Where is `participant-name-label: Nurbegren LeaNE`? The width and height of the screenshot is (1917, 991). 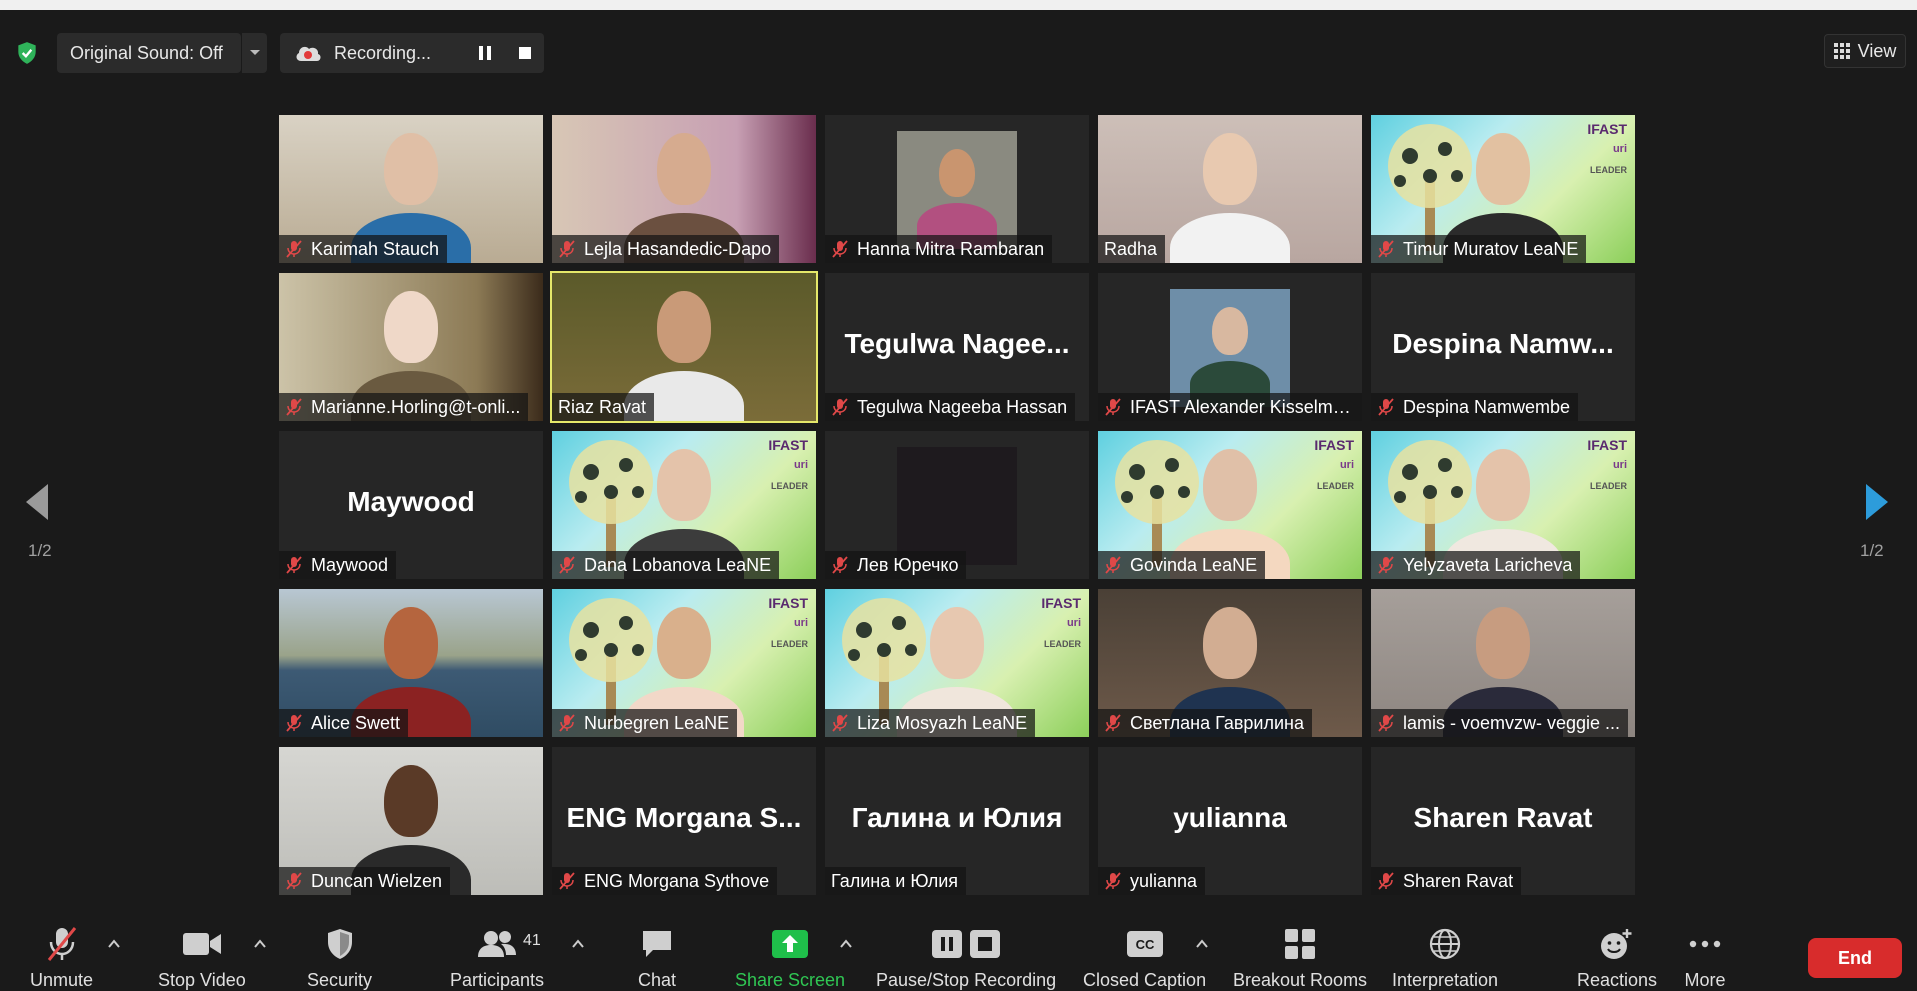 participant-name-label: Nurbegren LeaNE is located at coordinates (645, 723).